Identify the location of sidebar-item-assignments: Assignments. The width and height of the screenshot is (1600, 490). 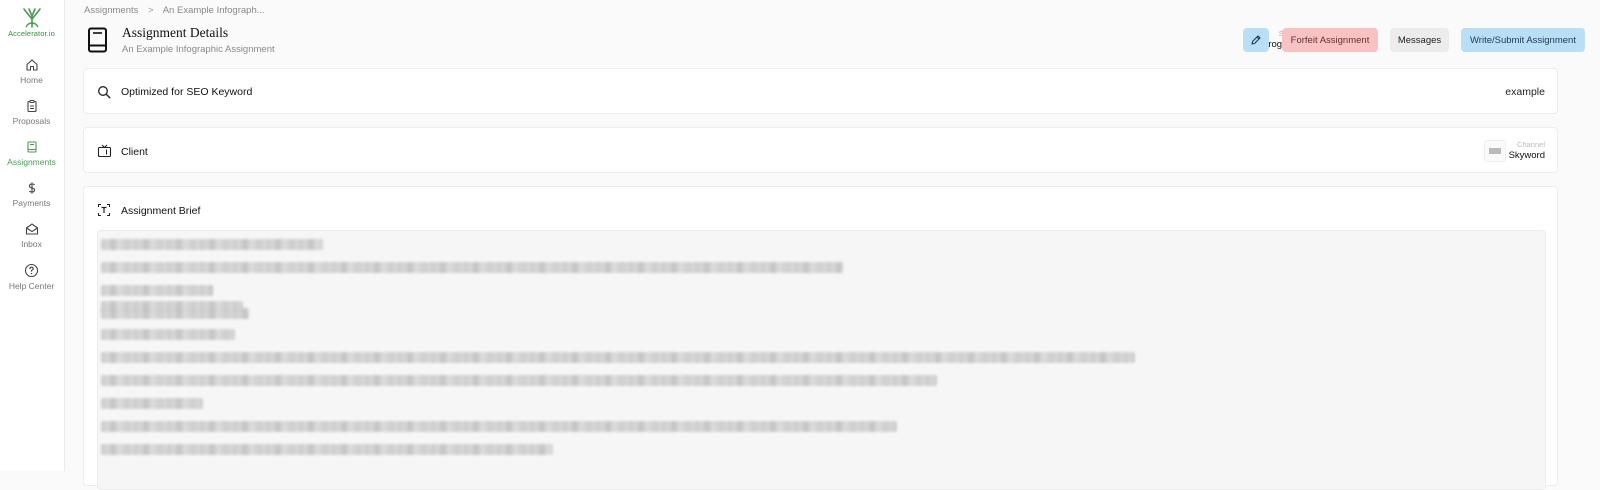
(31, 153).